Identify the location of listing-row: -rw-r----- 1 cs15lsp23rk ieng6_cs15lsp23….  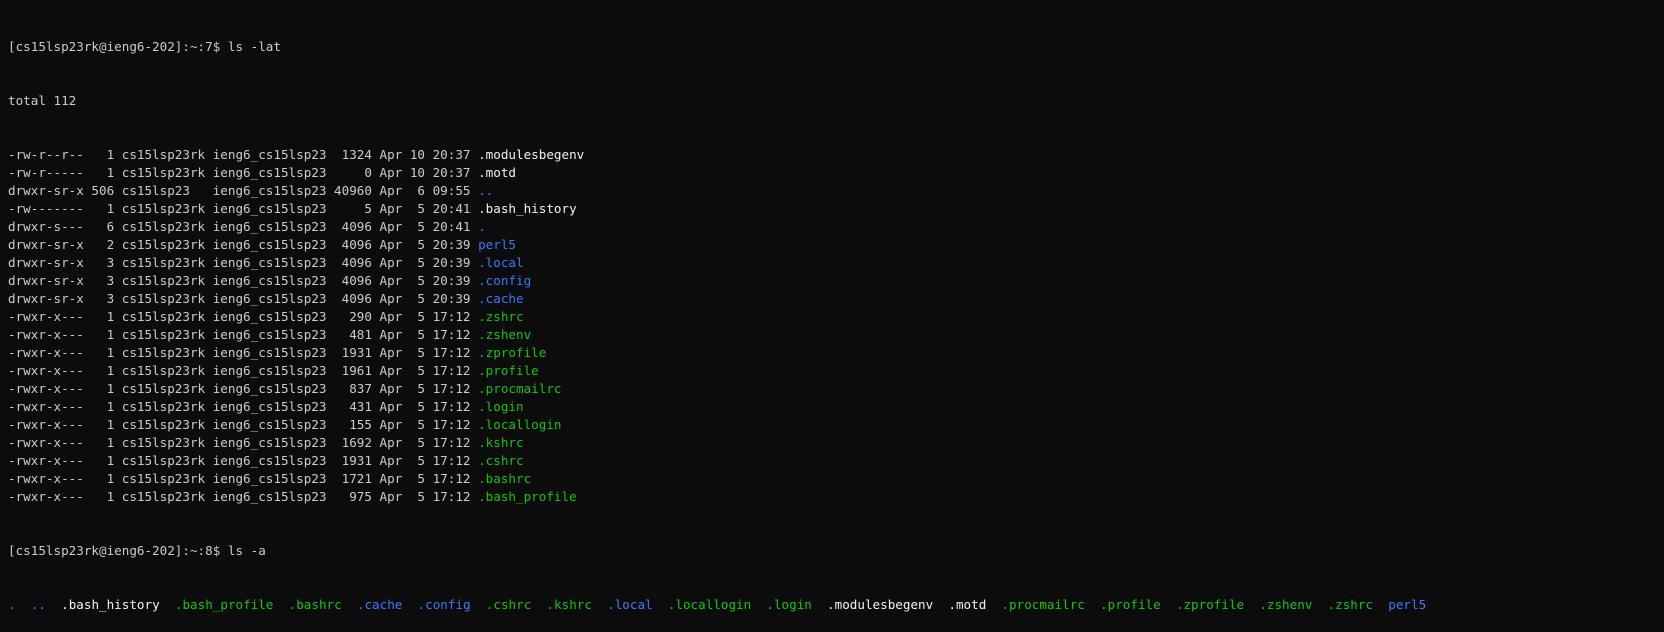
(836, 173).